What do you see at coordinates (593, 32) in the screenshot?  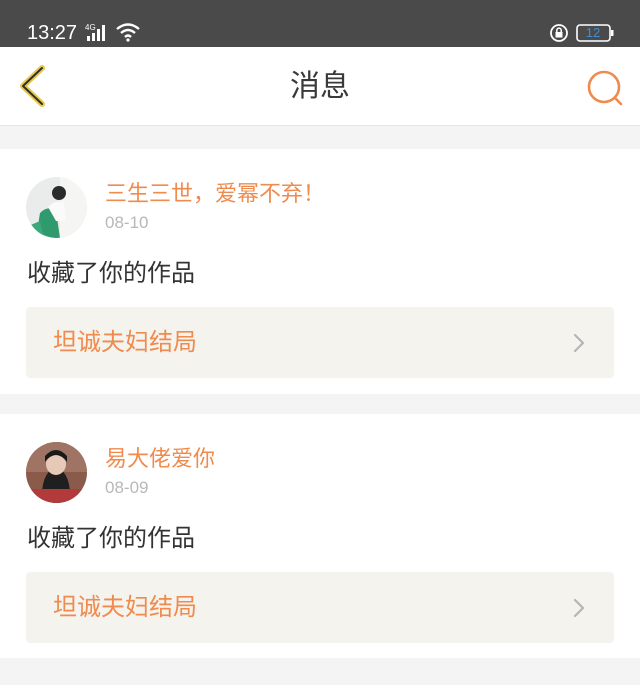 I see `battery-level: 12` at bounding box center [593, 32].